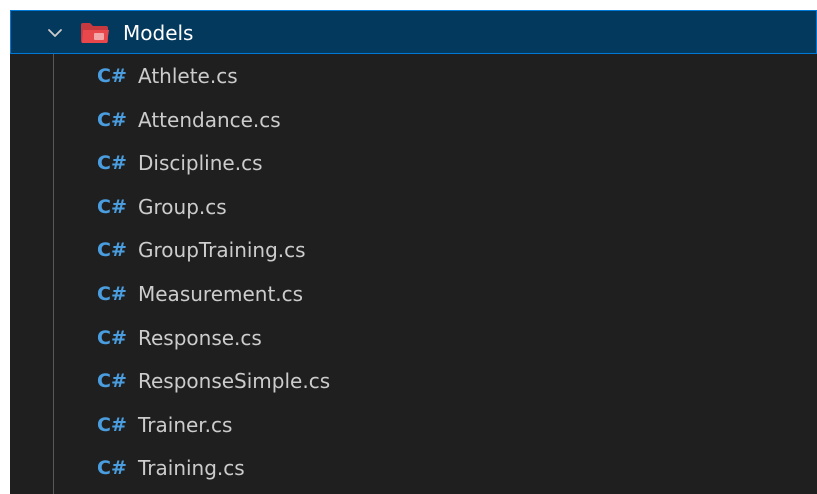 The image size is (817, 494). I want to click on folder-open-icon, so click(95, 33).